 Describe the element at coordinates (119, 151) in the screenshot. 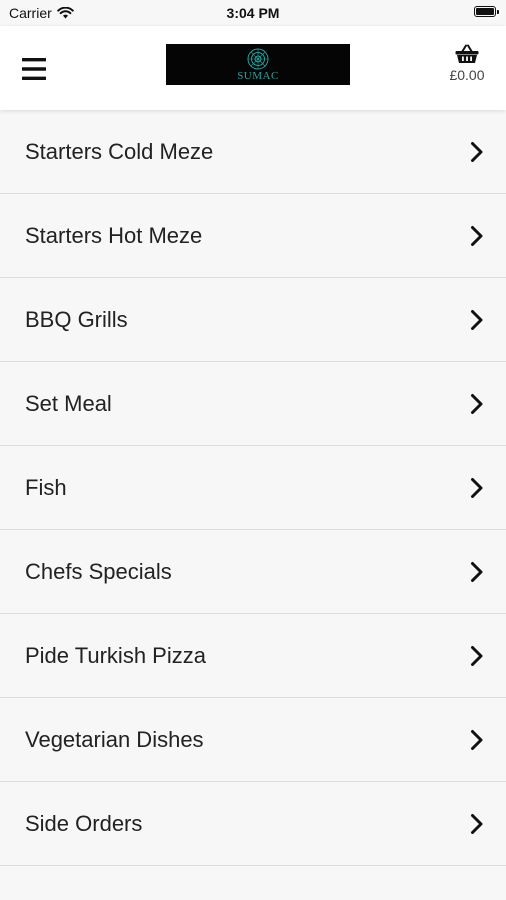

I see `category-label: Starters Cold Meze` at that location.